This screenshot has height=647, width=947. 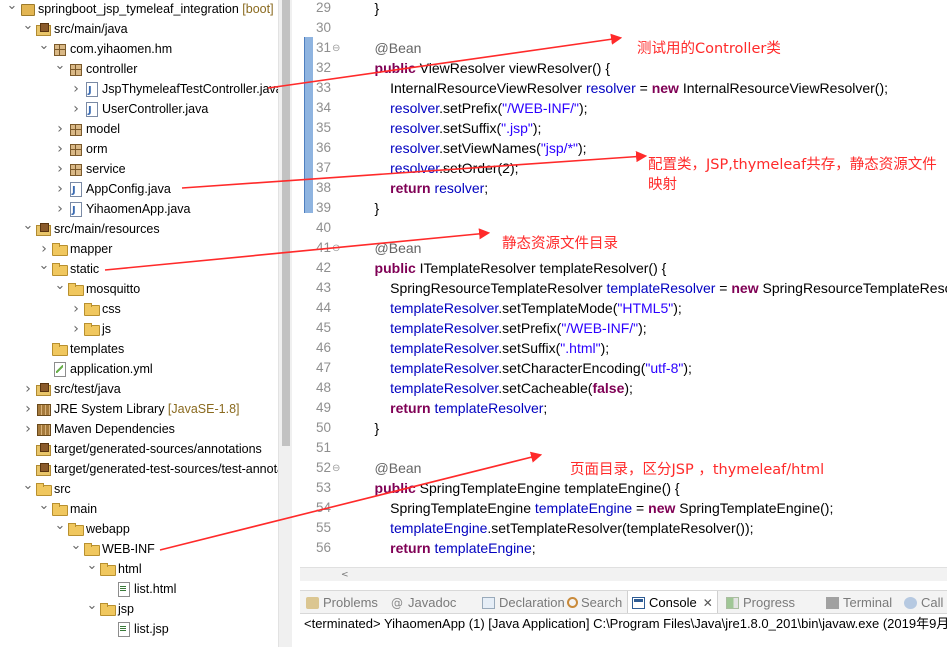 I want to click on code-token: templateResolver, so click(x=429, y=368).